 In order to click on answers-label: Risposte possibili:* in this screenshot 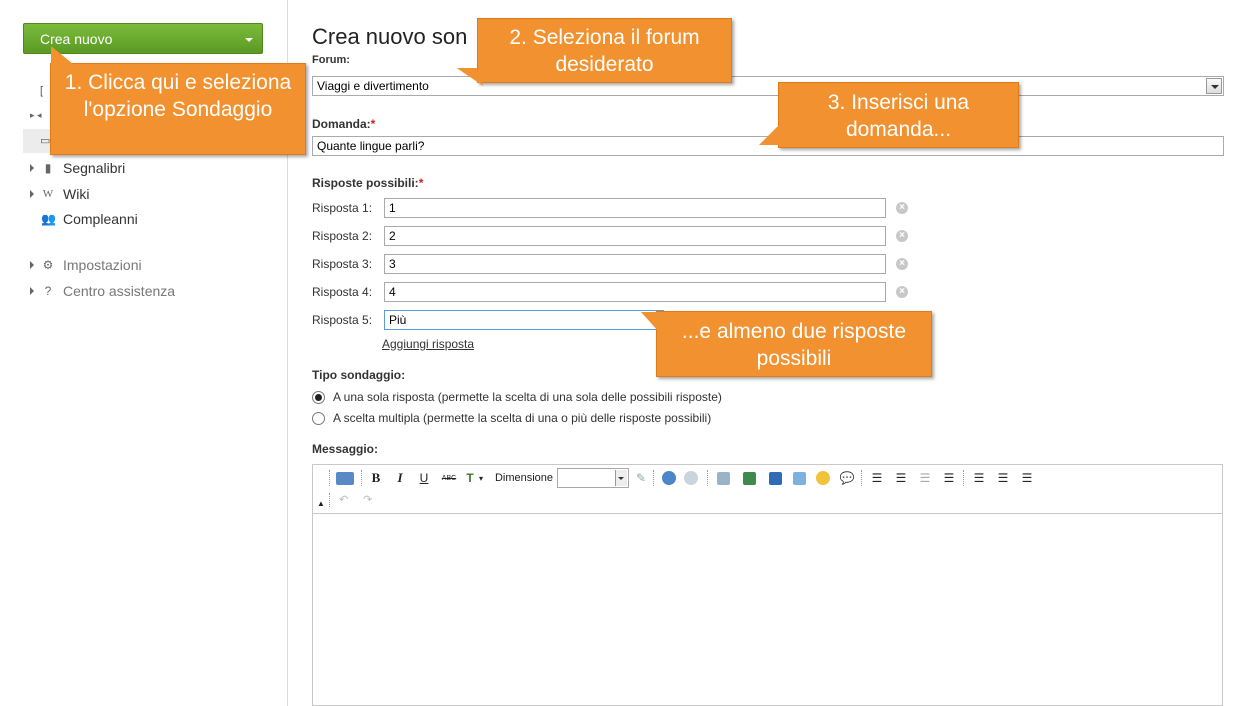, I will do `click(367, 183)`.